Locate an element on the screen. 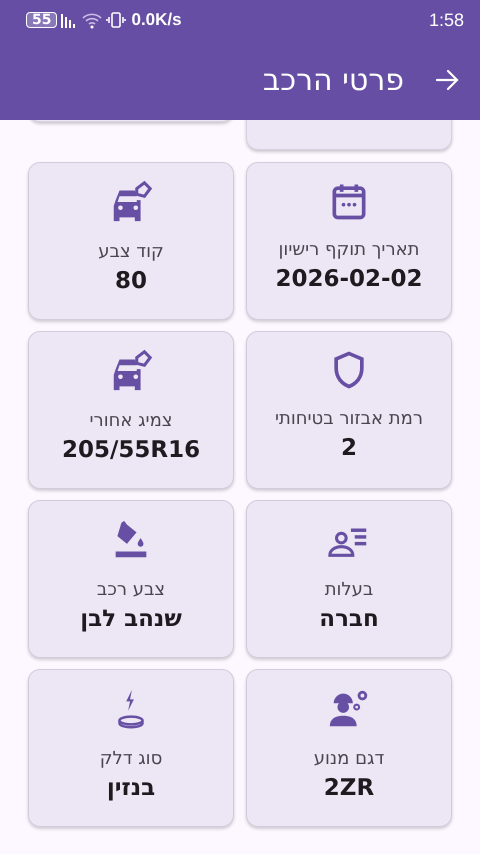  wifi-icon is located at coordinates (92, 20).